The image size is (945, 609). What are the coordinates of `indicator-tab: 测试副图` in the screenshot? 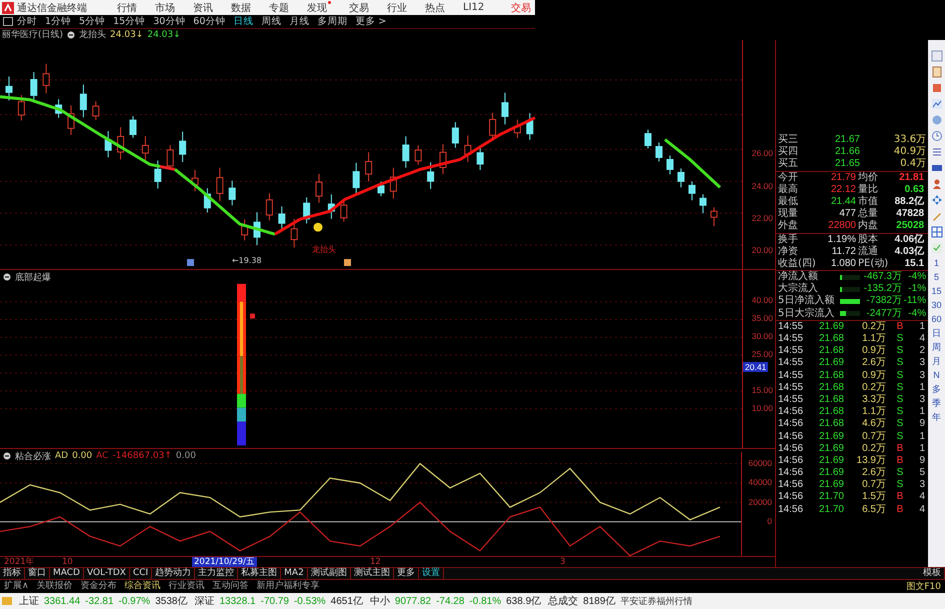 It's located at (329, 574).